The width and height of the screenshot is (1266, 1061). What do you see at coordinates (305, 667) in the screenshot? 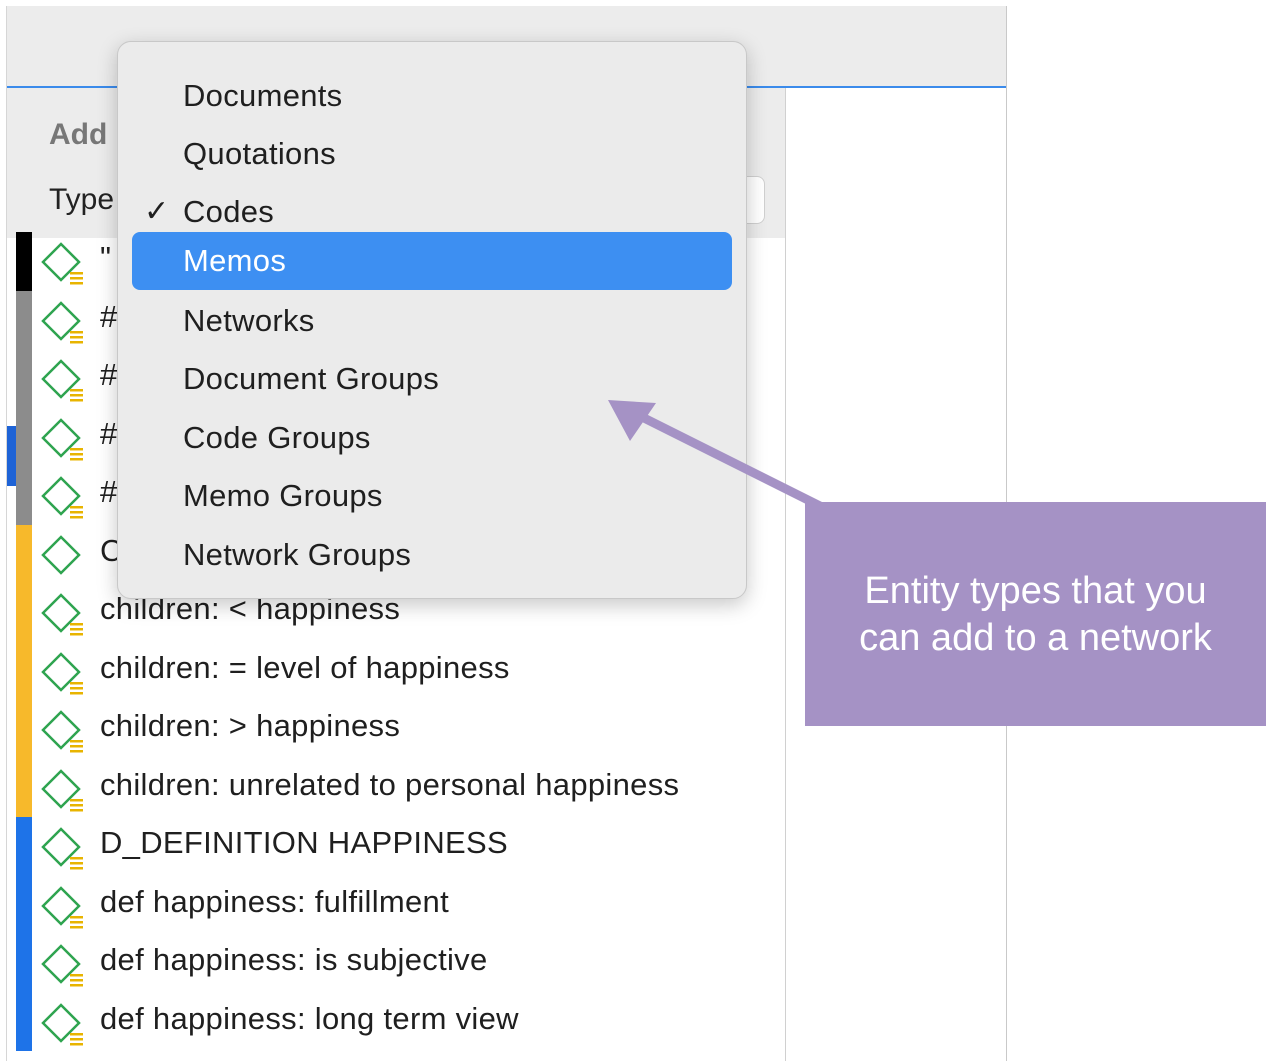
I see `list-item-label: children: = level of happiness` at bounding box center [305, 667].